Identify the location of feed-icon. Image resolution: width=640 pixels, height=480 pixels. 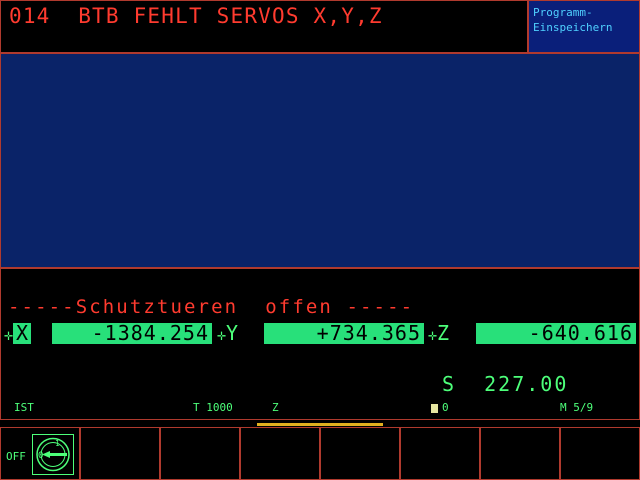
(434, 408).